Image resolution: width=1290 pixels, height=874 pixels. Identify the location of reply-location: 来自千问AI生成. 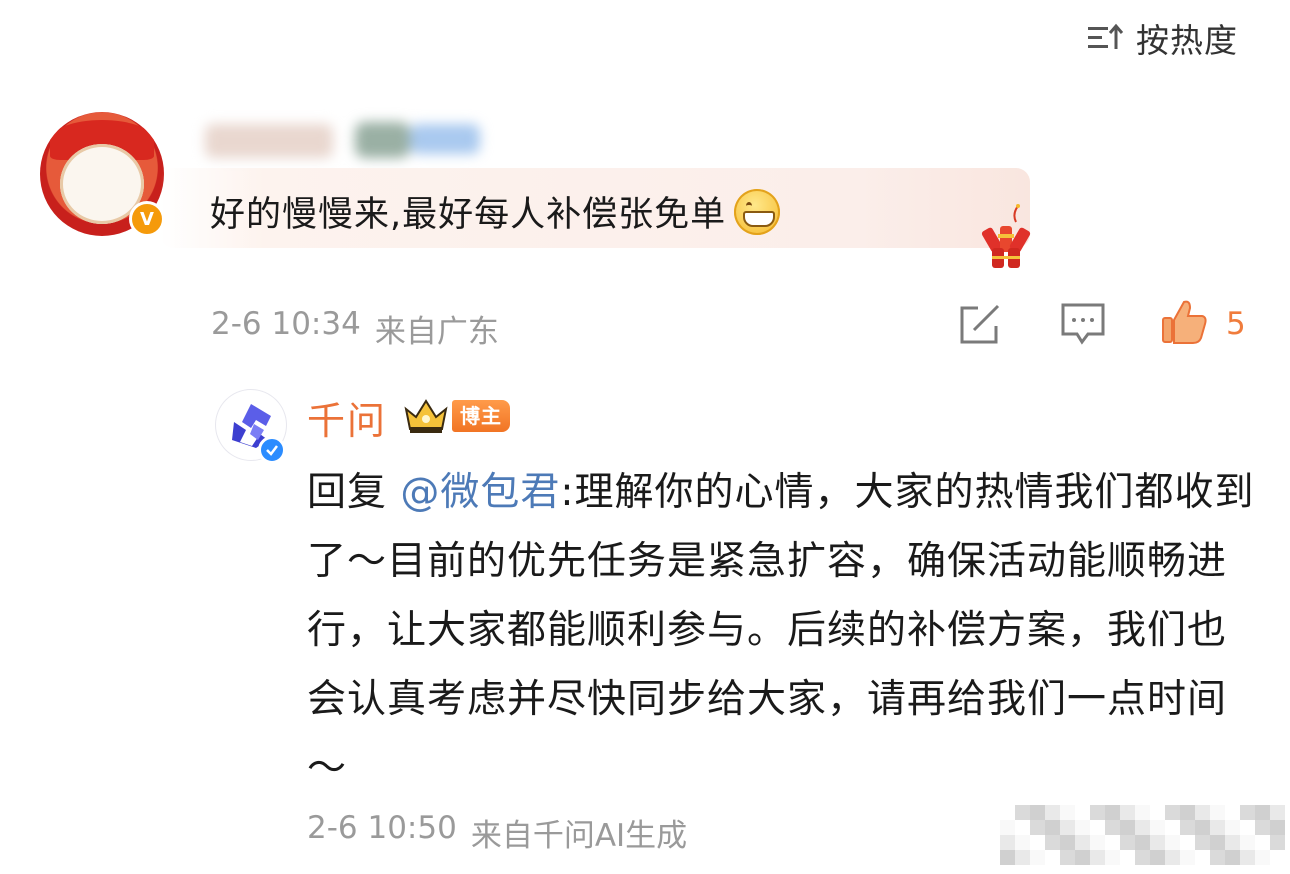
(579, 836).